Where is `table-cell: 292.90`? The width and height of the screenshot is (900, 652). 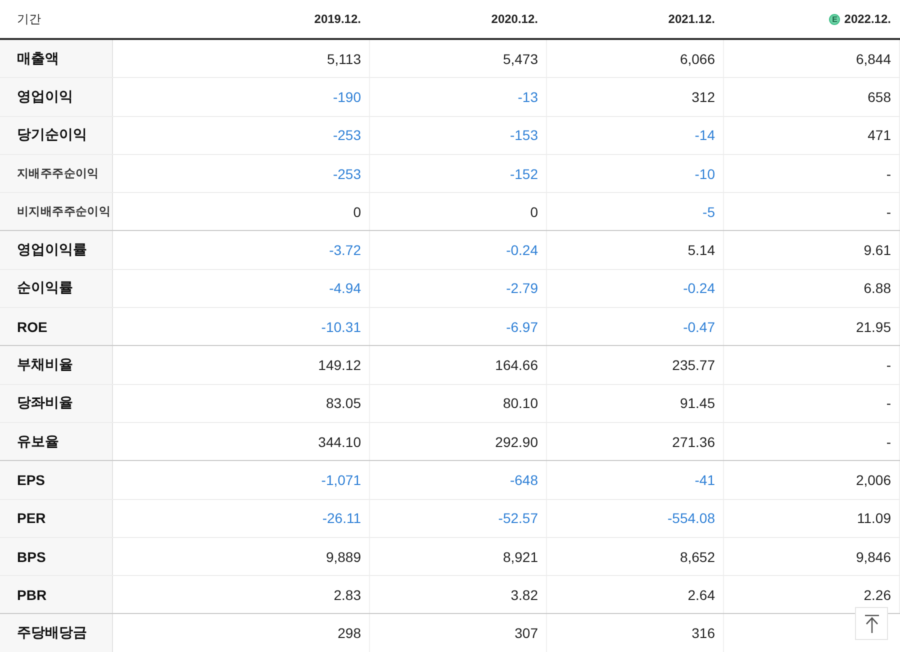 table-cell: 292.90 is located at coordinates (516, 442).